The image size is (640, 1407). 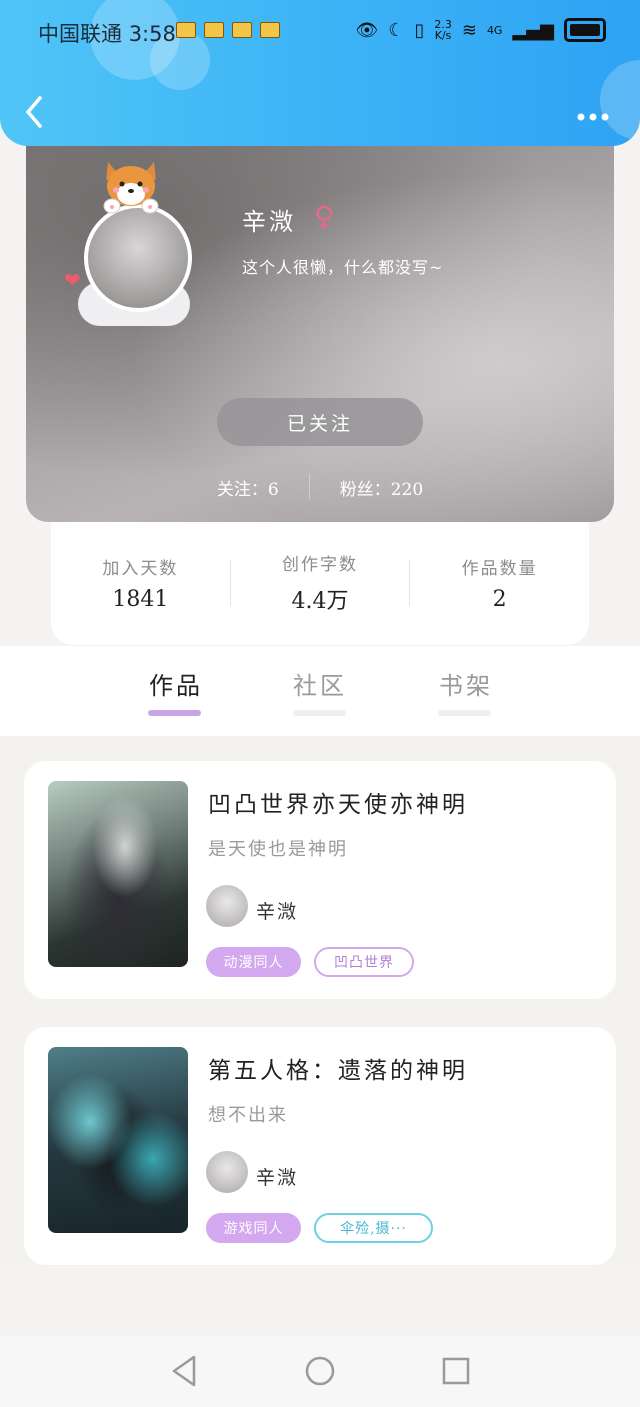 I want to click on tab-bar: 作品 社区 书架, so click(x=320, y=691).